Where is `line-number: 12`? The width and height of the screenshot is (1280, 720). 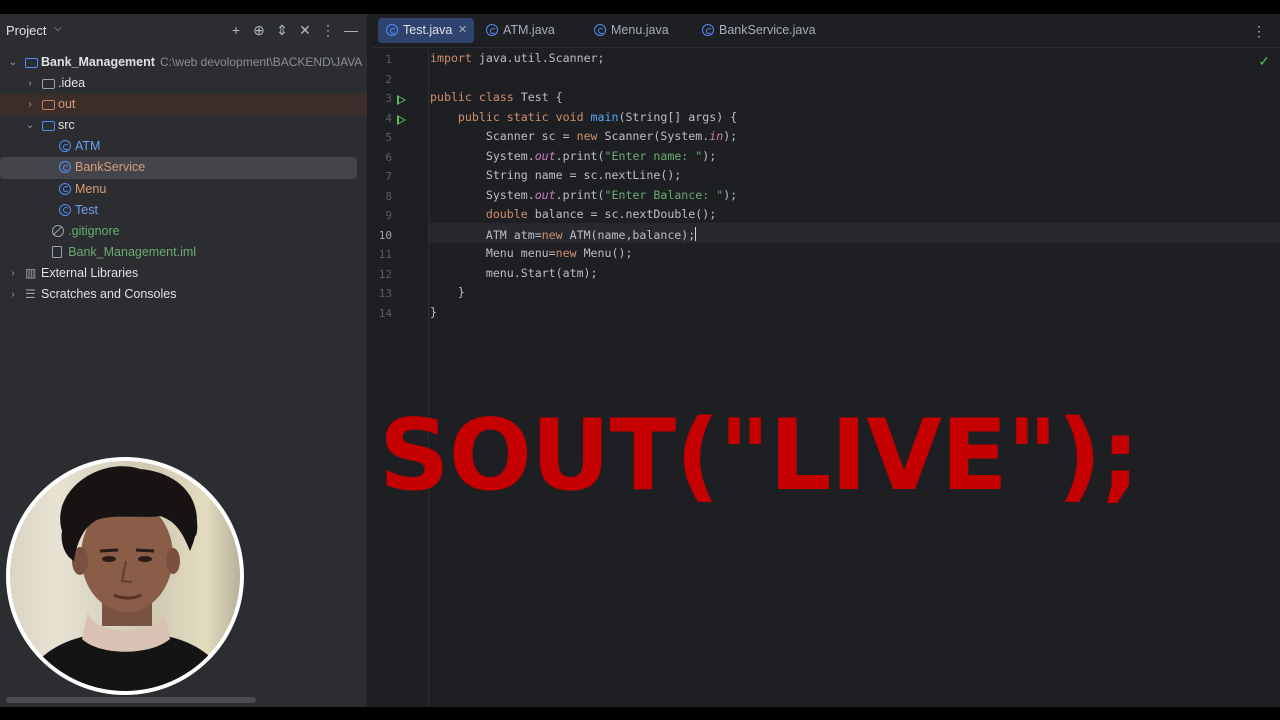 line-number: 12 is located at coordinates (385, 274).